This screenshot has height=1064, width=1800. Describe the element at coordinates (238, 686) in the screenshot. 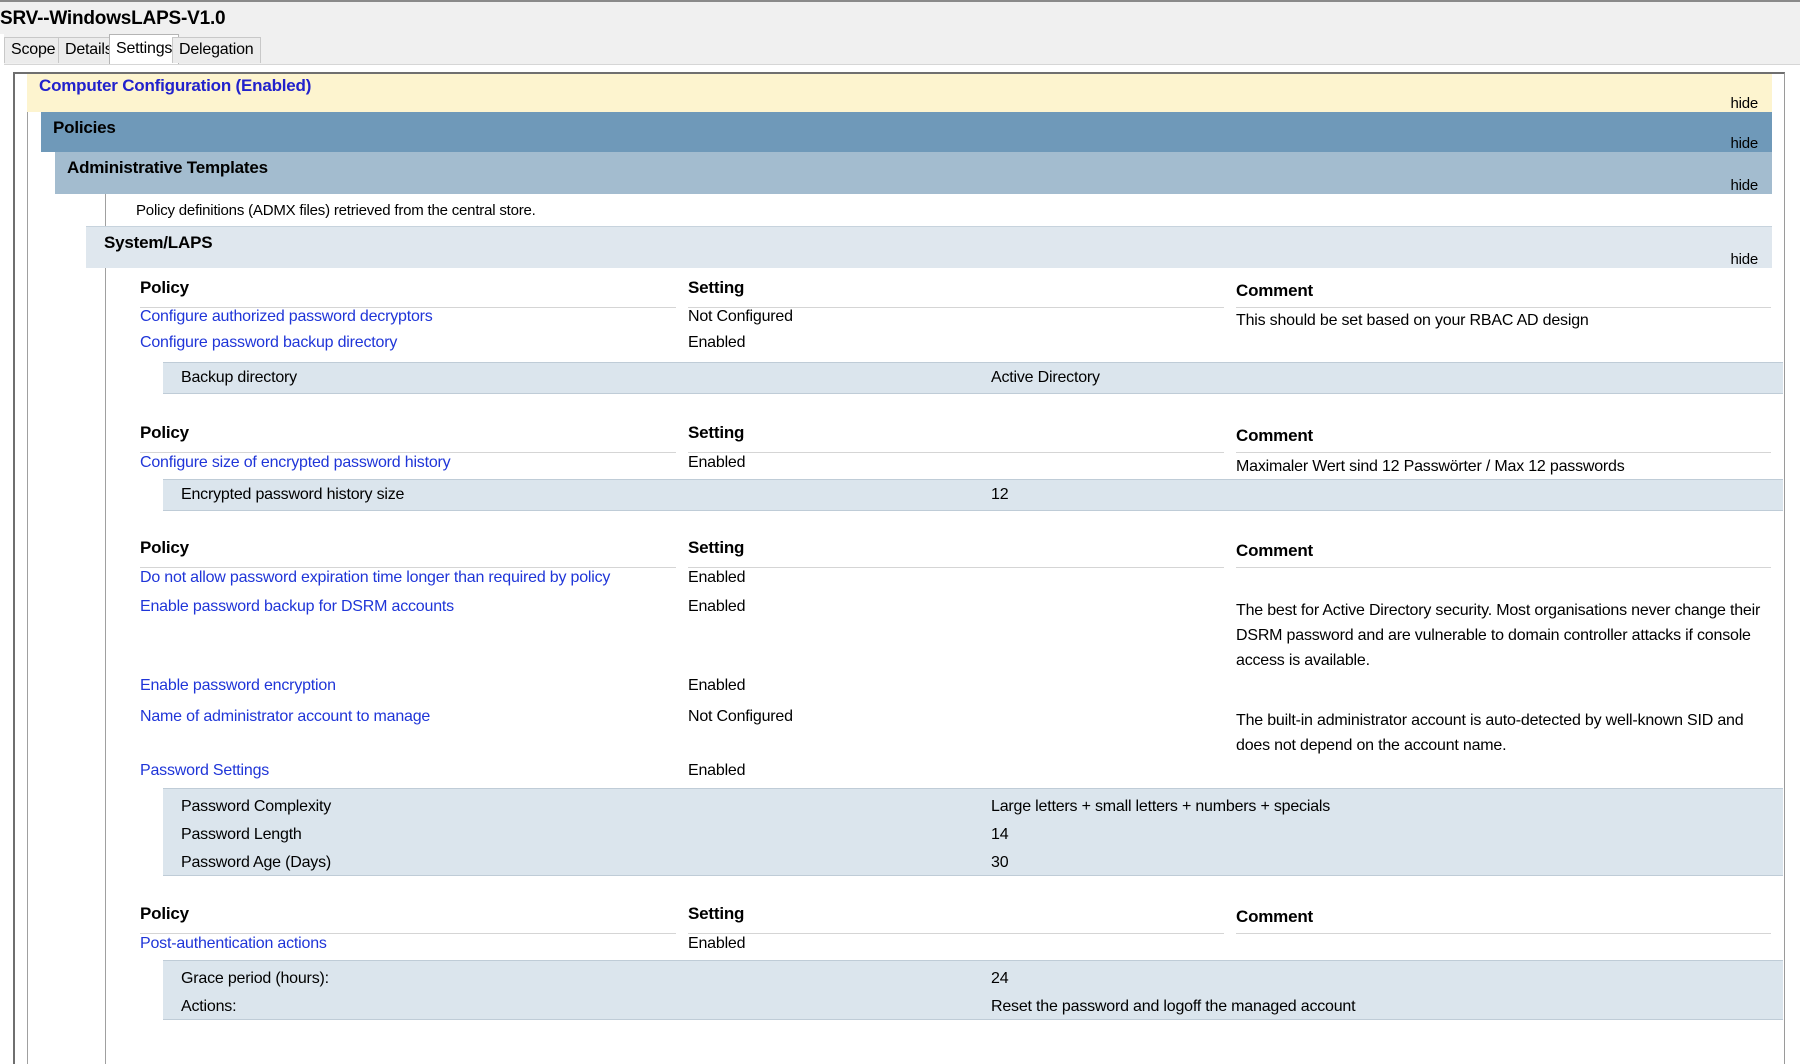

I see `policy-link: Enable password encryption` at that location.